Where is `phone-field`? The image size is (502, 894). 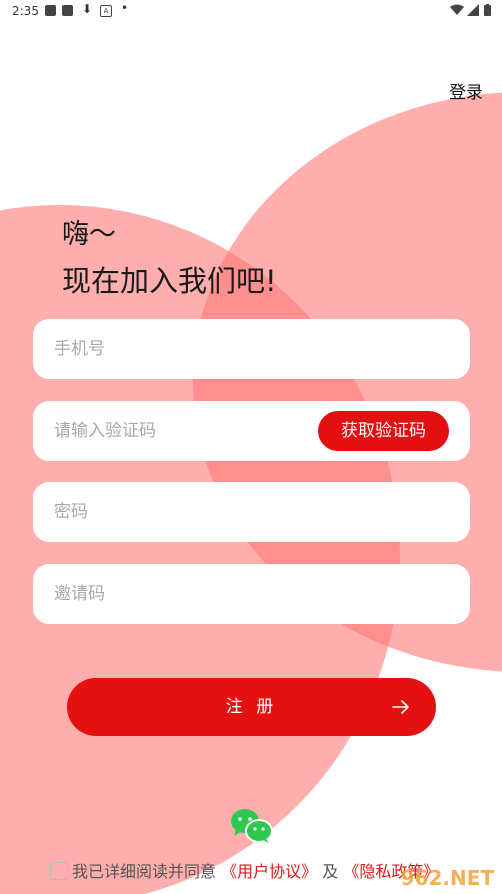
phone-field is located at coordinates (251, 349).